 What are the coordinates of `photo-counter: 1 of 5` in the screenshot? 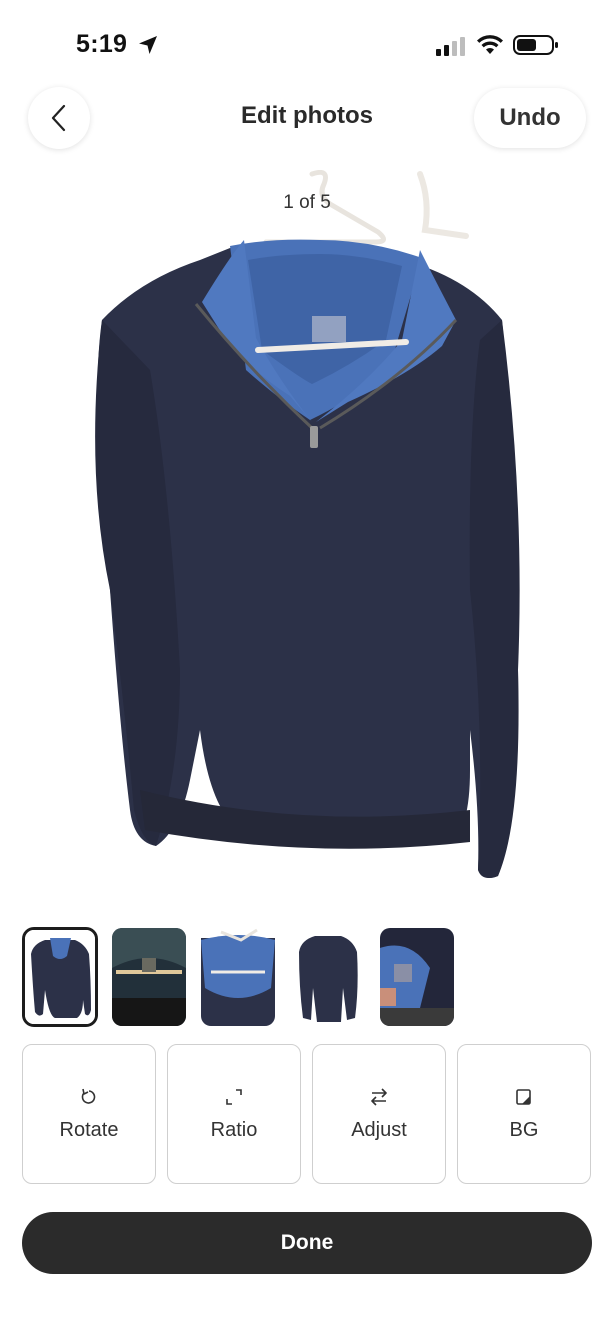 It's located at (307, 202).